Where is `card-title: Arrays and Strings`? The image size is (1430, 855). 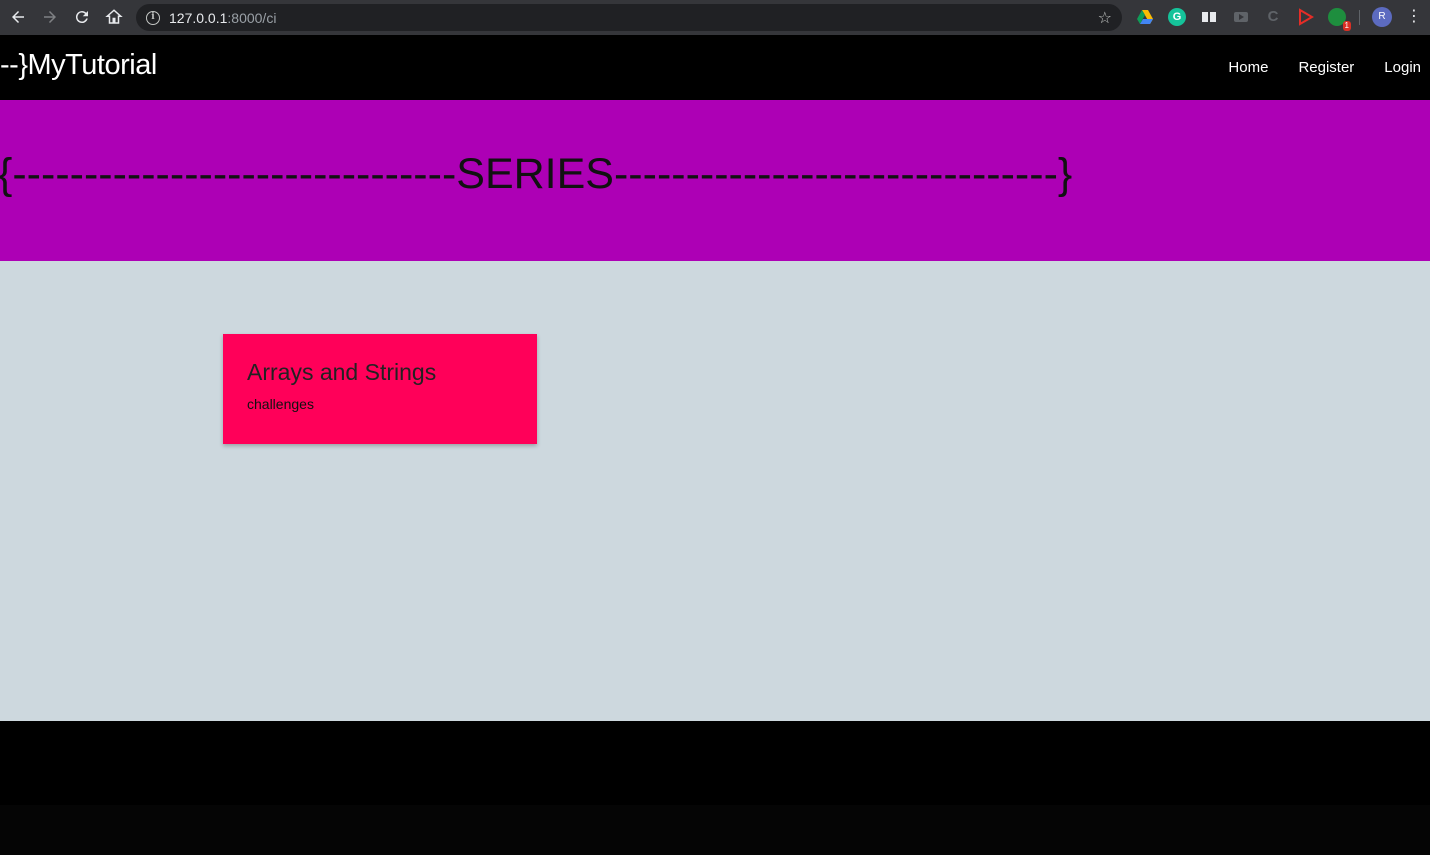 card-title: Arrays and Strings is located at coordinates (342, 372).